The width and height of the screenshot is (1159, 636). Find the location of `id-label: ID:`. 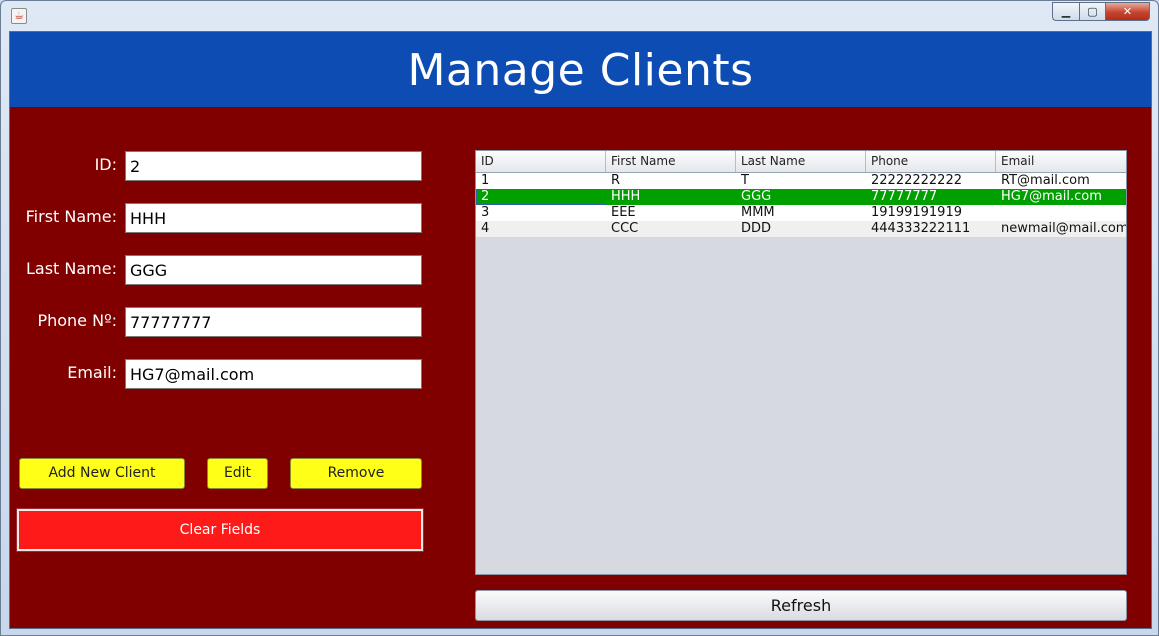

id-label: ID: is located at coordinates (105, 164).